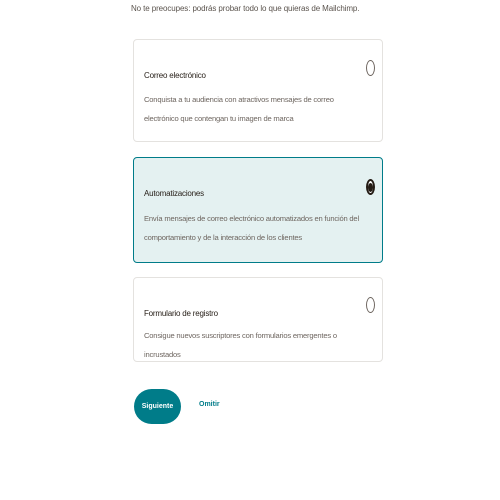 Image resolution: width=500 pixels, height=500 pixels. I want to click on option-title: Formulario de registro, so click(181, 313).